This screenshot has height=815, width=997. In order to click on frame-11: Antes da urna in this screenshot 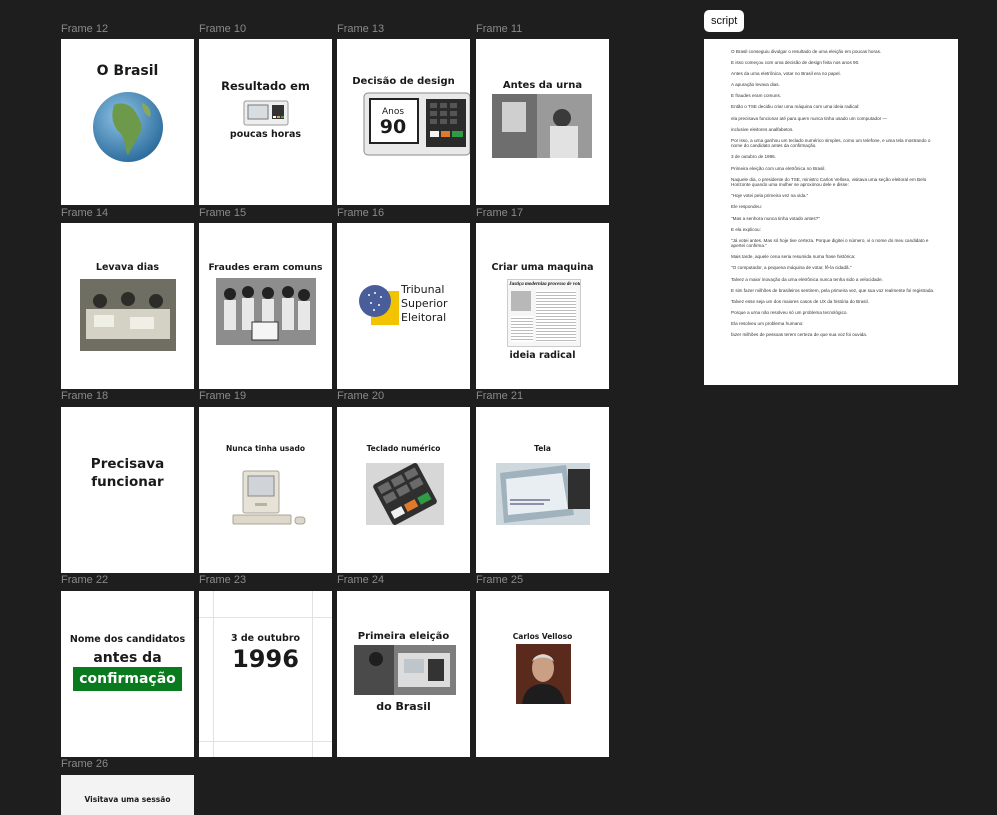, I will do `click(542, 122)`.